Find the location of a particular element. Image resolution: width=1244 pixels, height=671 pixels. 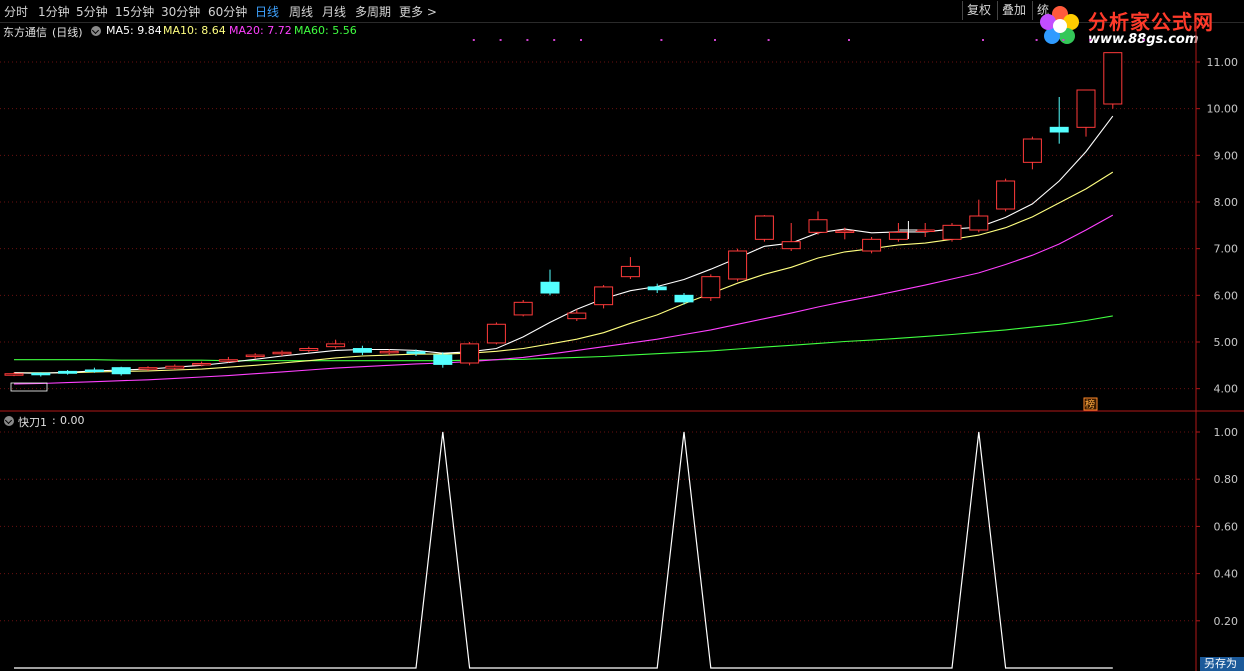

indicator-tick-label: 0.20 is located at coordinates (1226, 621).